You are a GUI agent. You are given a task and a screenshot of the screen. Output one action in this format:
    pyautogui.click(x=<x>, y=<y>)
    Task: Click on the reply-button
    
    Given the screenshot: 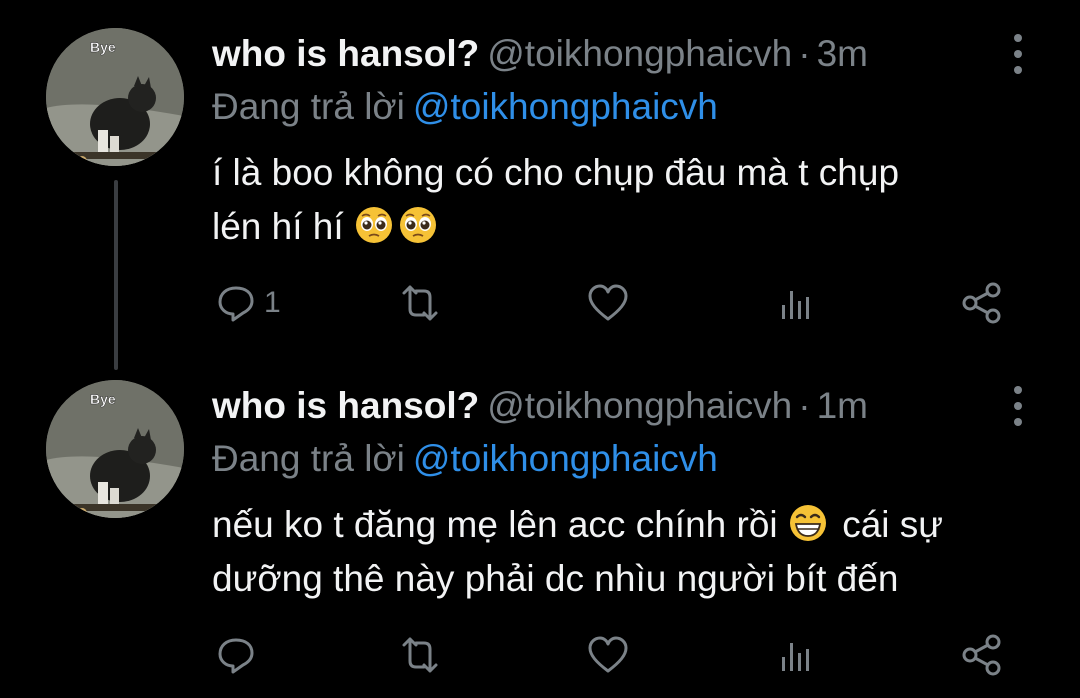 What is the action you would take?
    pyautogui.click(x=240, y=655)
    